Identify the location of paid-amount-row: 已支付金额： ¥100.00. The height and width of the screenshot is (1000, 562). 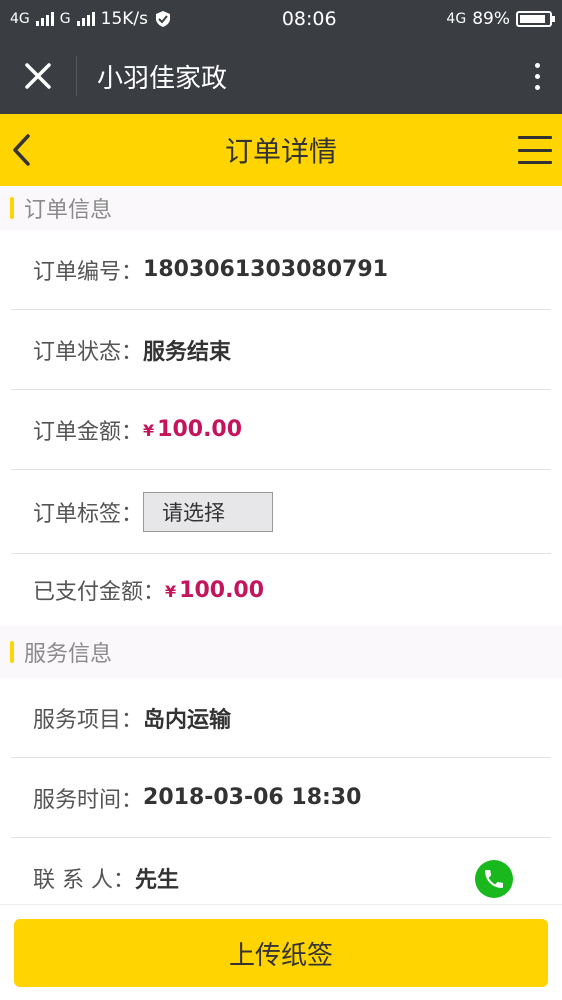
(281, 590).